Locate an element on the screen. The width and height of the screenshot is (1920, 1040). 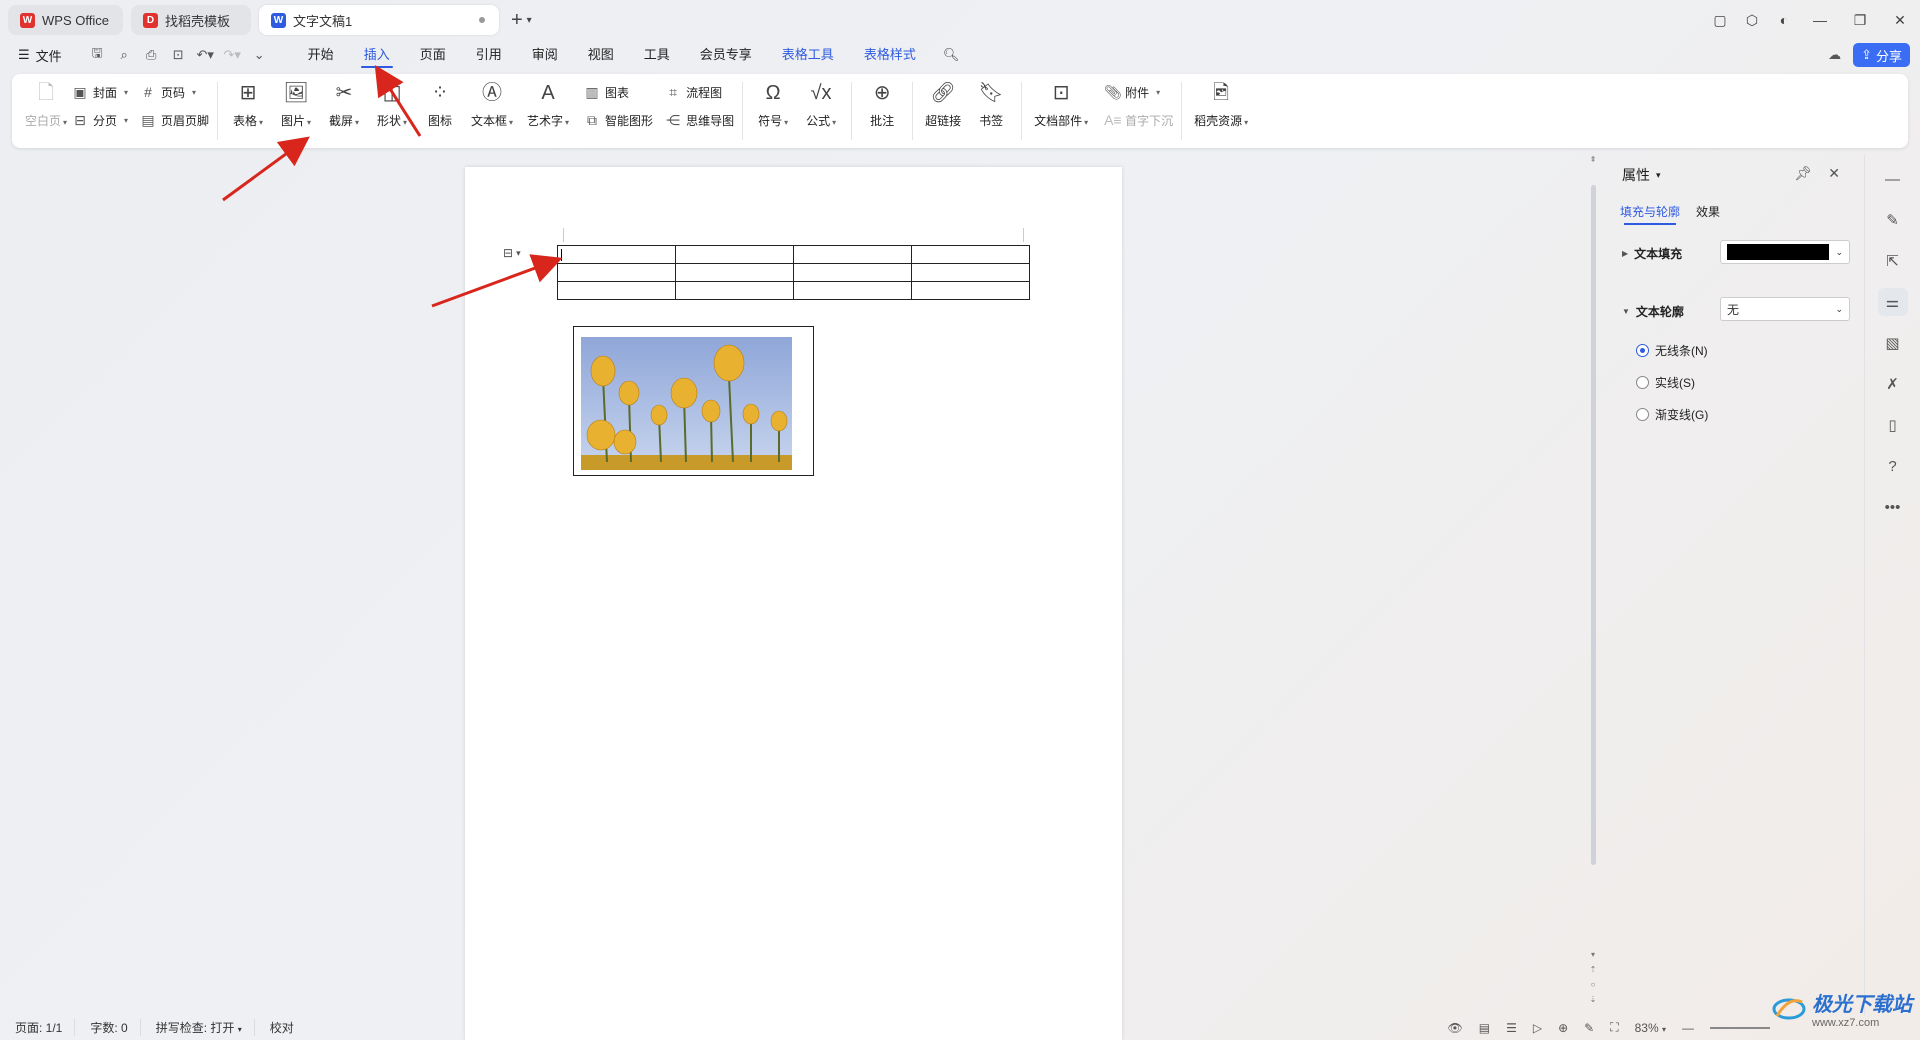
tab-wps-office: W WPS Office is located at coordinates (65, 20).